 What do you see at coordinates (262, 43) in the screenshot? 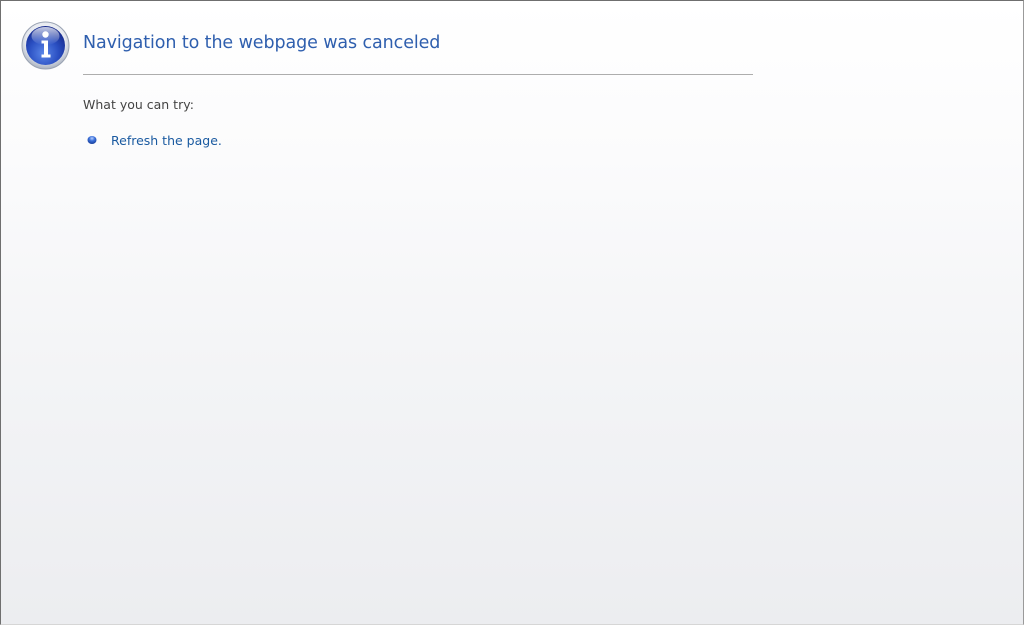
I see `page-title: Navigation to the webpage was canceled` at bounding box center [262, 43].